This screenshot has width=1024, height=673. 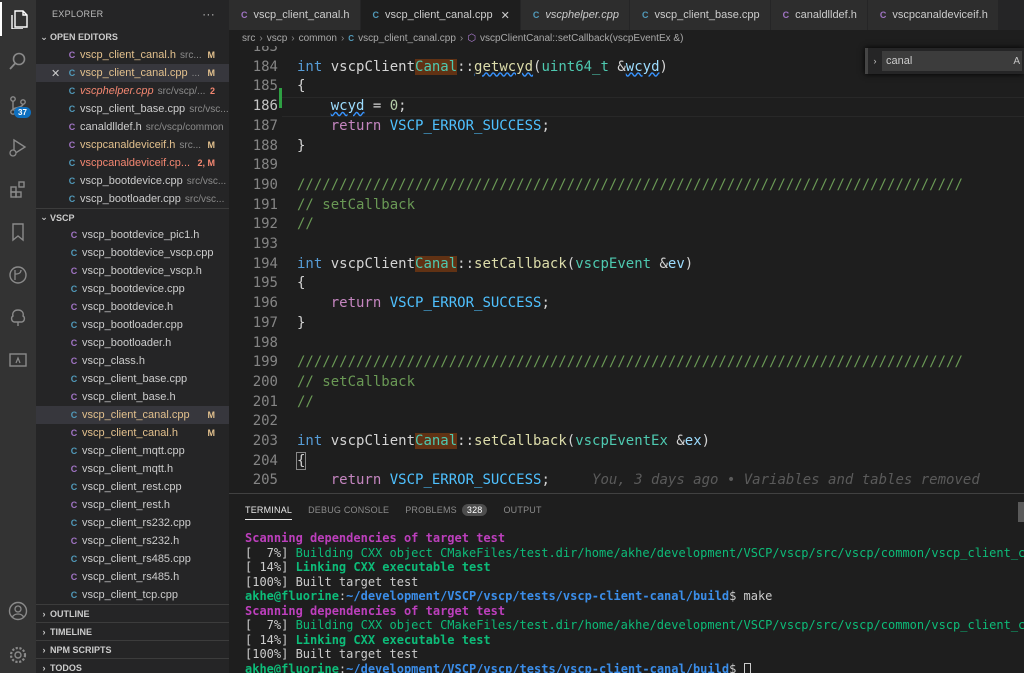 What do you see at coordinates (18, 275) in the screenshot?
I see `git-graph-activity-button` at bounding box center [18, 275].